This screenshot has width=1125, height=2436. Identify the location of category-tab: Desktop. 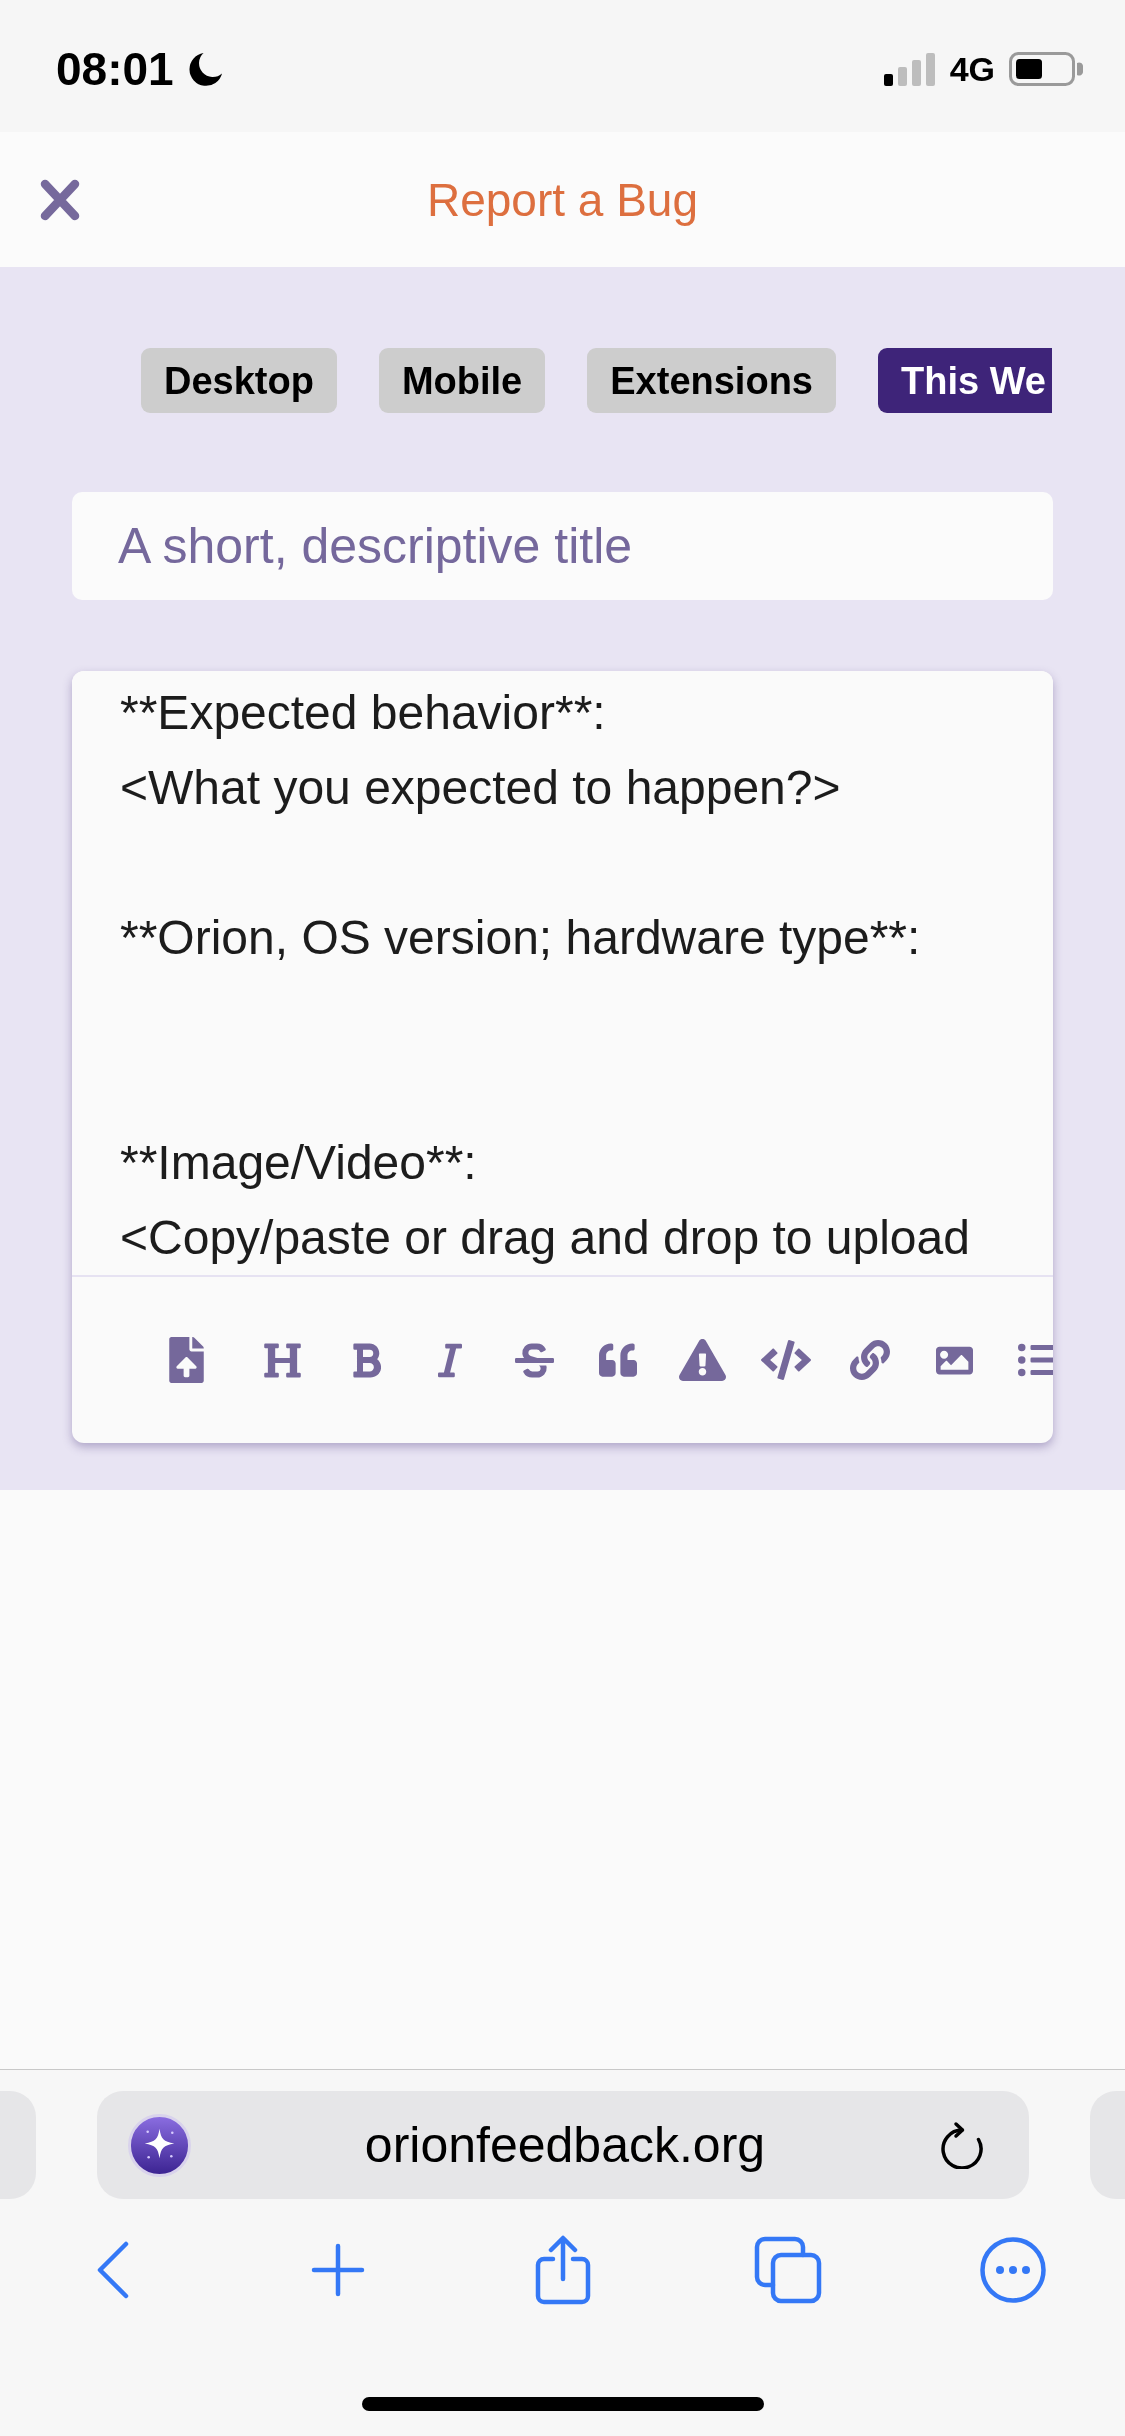
(239, 380).